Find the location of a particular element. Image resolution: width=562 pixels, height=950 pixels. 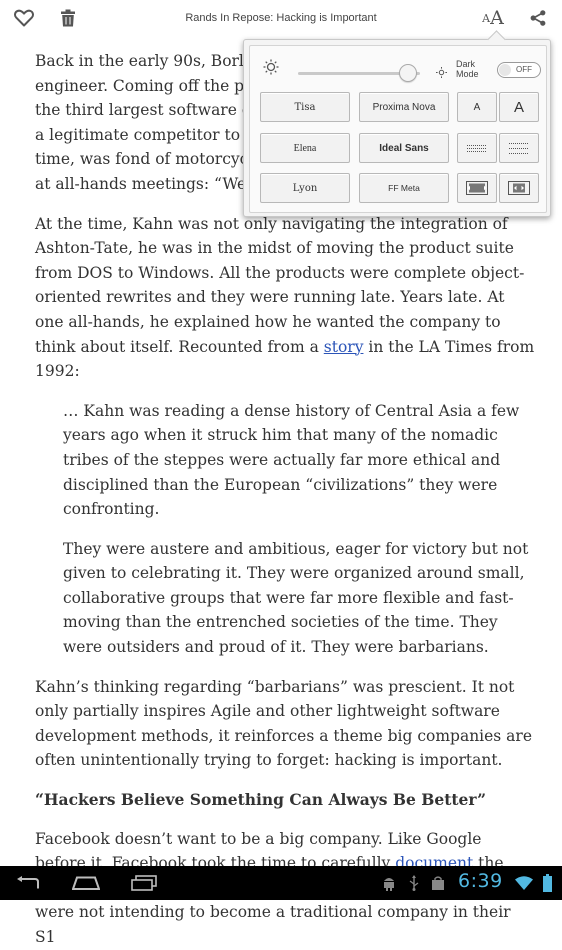

status-clock: 6:39 is located at coordinates (480, 881).